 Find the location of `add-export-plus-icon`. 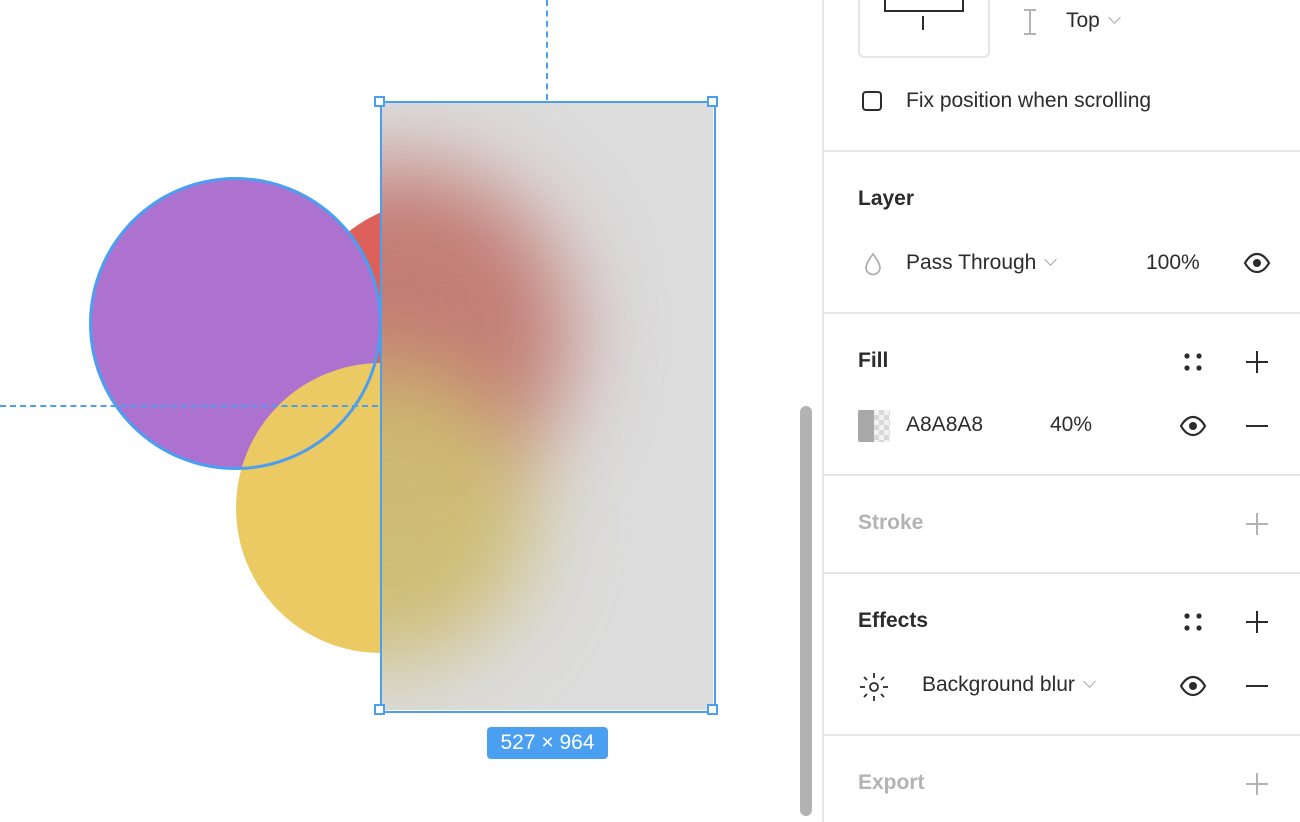

add-export-plus-icon is located at coordinates (1257, 784).